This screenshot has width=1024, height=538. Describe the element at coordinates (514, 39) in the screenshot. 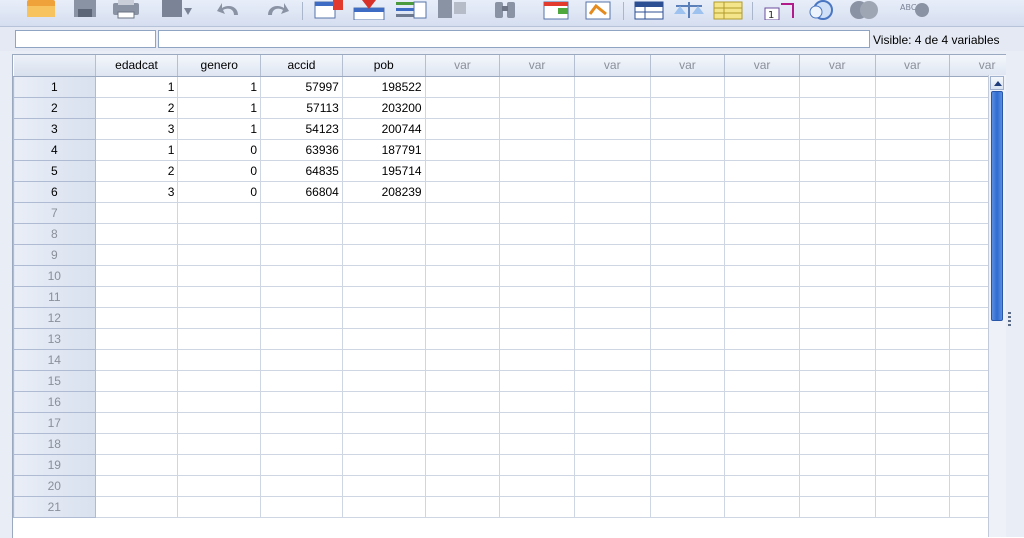

I see `cell-value-field` at that location.